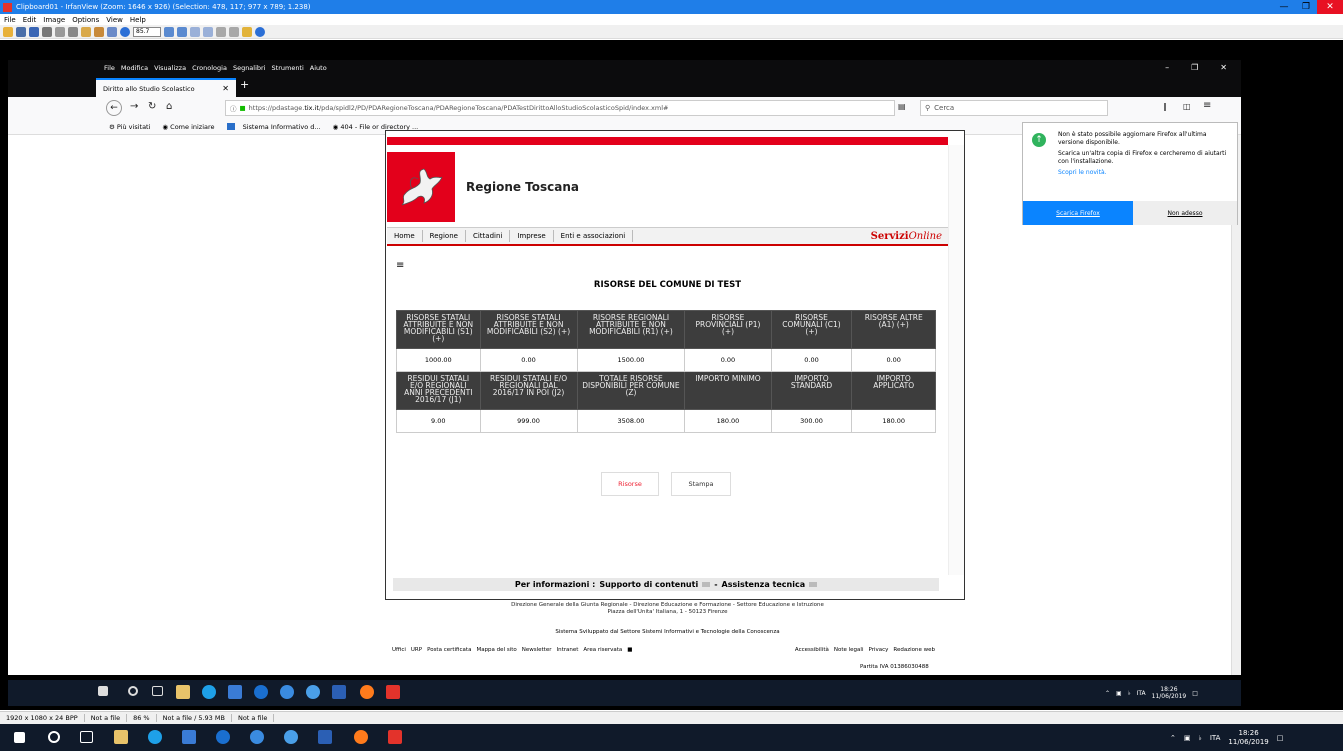 The width and height of the screenshot is (1343, 751). What do you see at coordinates (8, 31) in the screenshot?
I see `open-folder-icon` at bounding box center [8, 31].